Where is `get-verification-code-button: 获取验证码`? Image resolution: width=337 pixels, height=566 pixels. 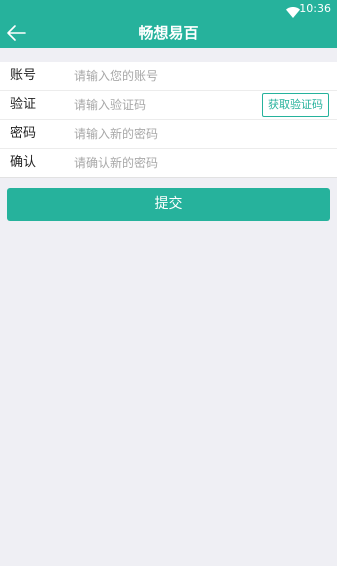
get-verification-code-button: 获取验证码 is located at coordinates (295, 105).